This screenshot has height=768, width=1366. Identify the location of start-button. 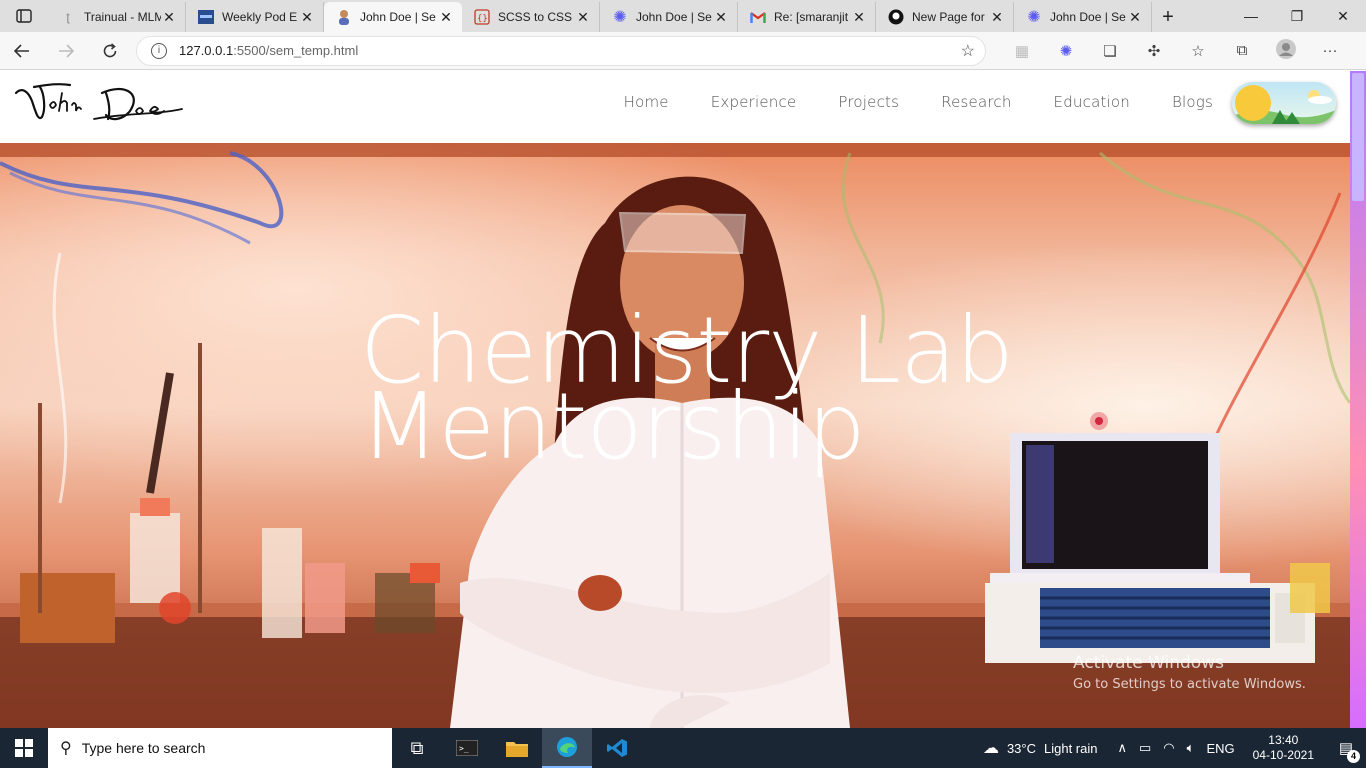
(24, 748).